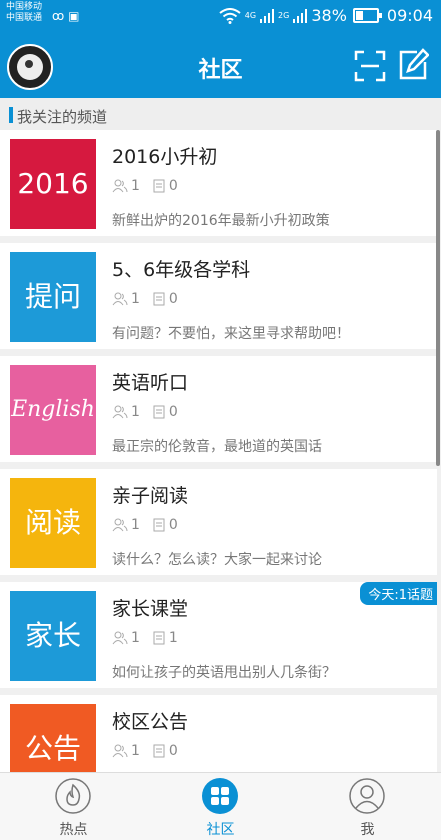 Image resolution: width=441 pixels, height=840 pixels. What do you see at coordinates (65, 16) in the screenshot?
I see `notification-icons: ꝏ ▣` at bounding box center [65, 16].